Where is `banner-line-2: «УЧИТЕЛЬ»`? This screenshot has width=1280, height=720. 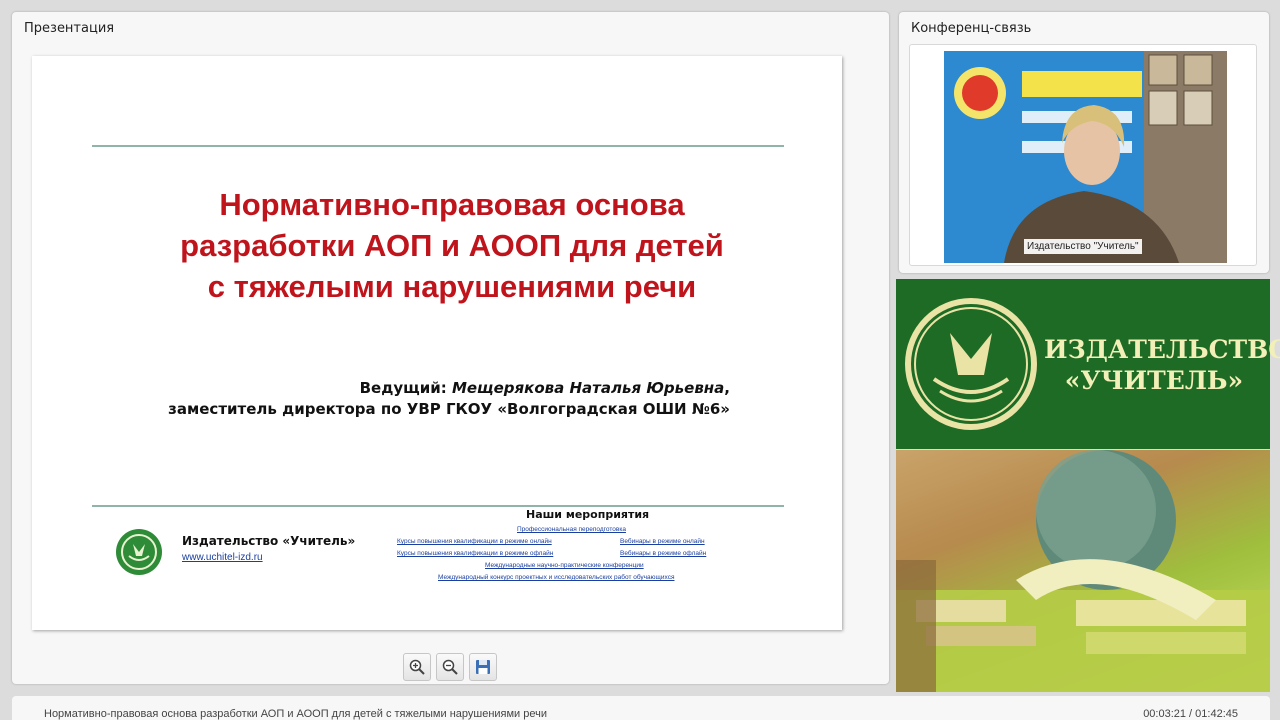
banner-line-2: «УЧИТЕЛЬ» is located at coordinates (1154, 380).